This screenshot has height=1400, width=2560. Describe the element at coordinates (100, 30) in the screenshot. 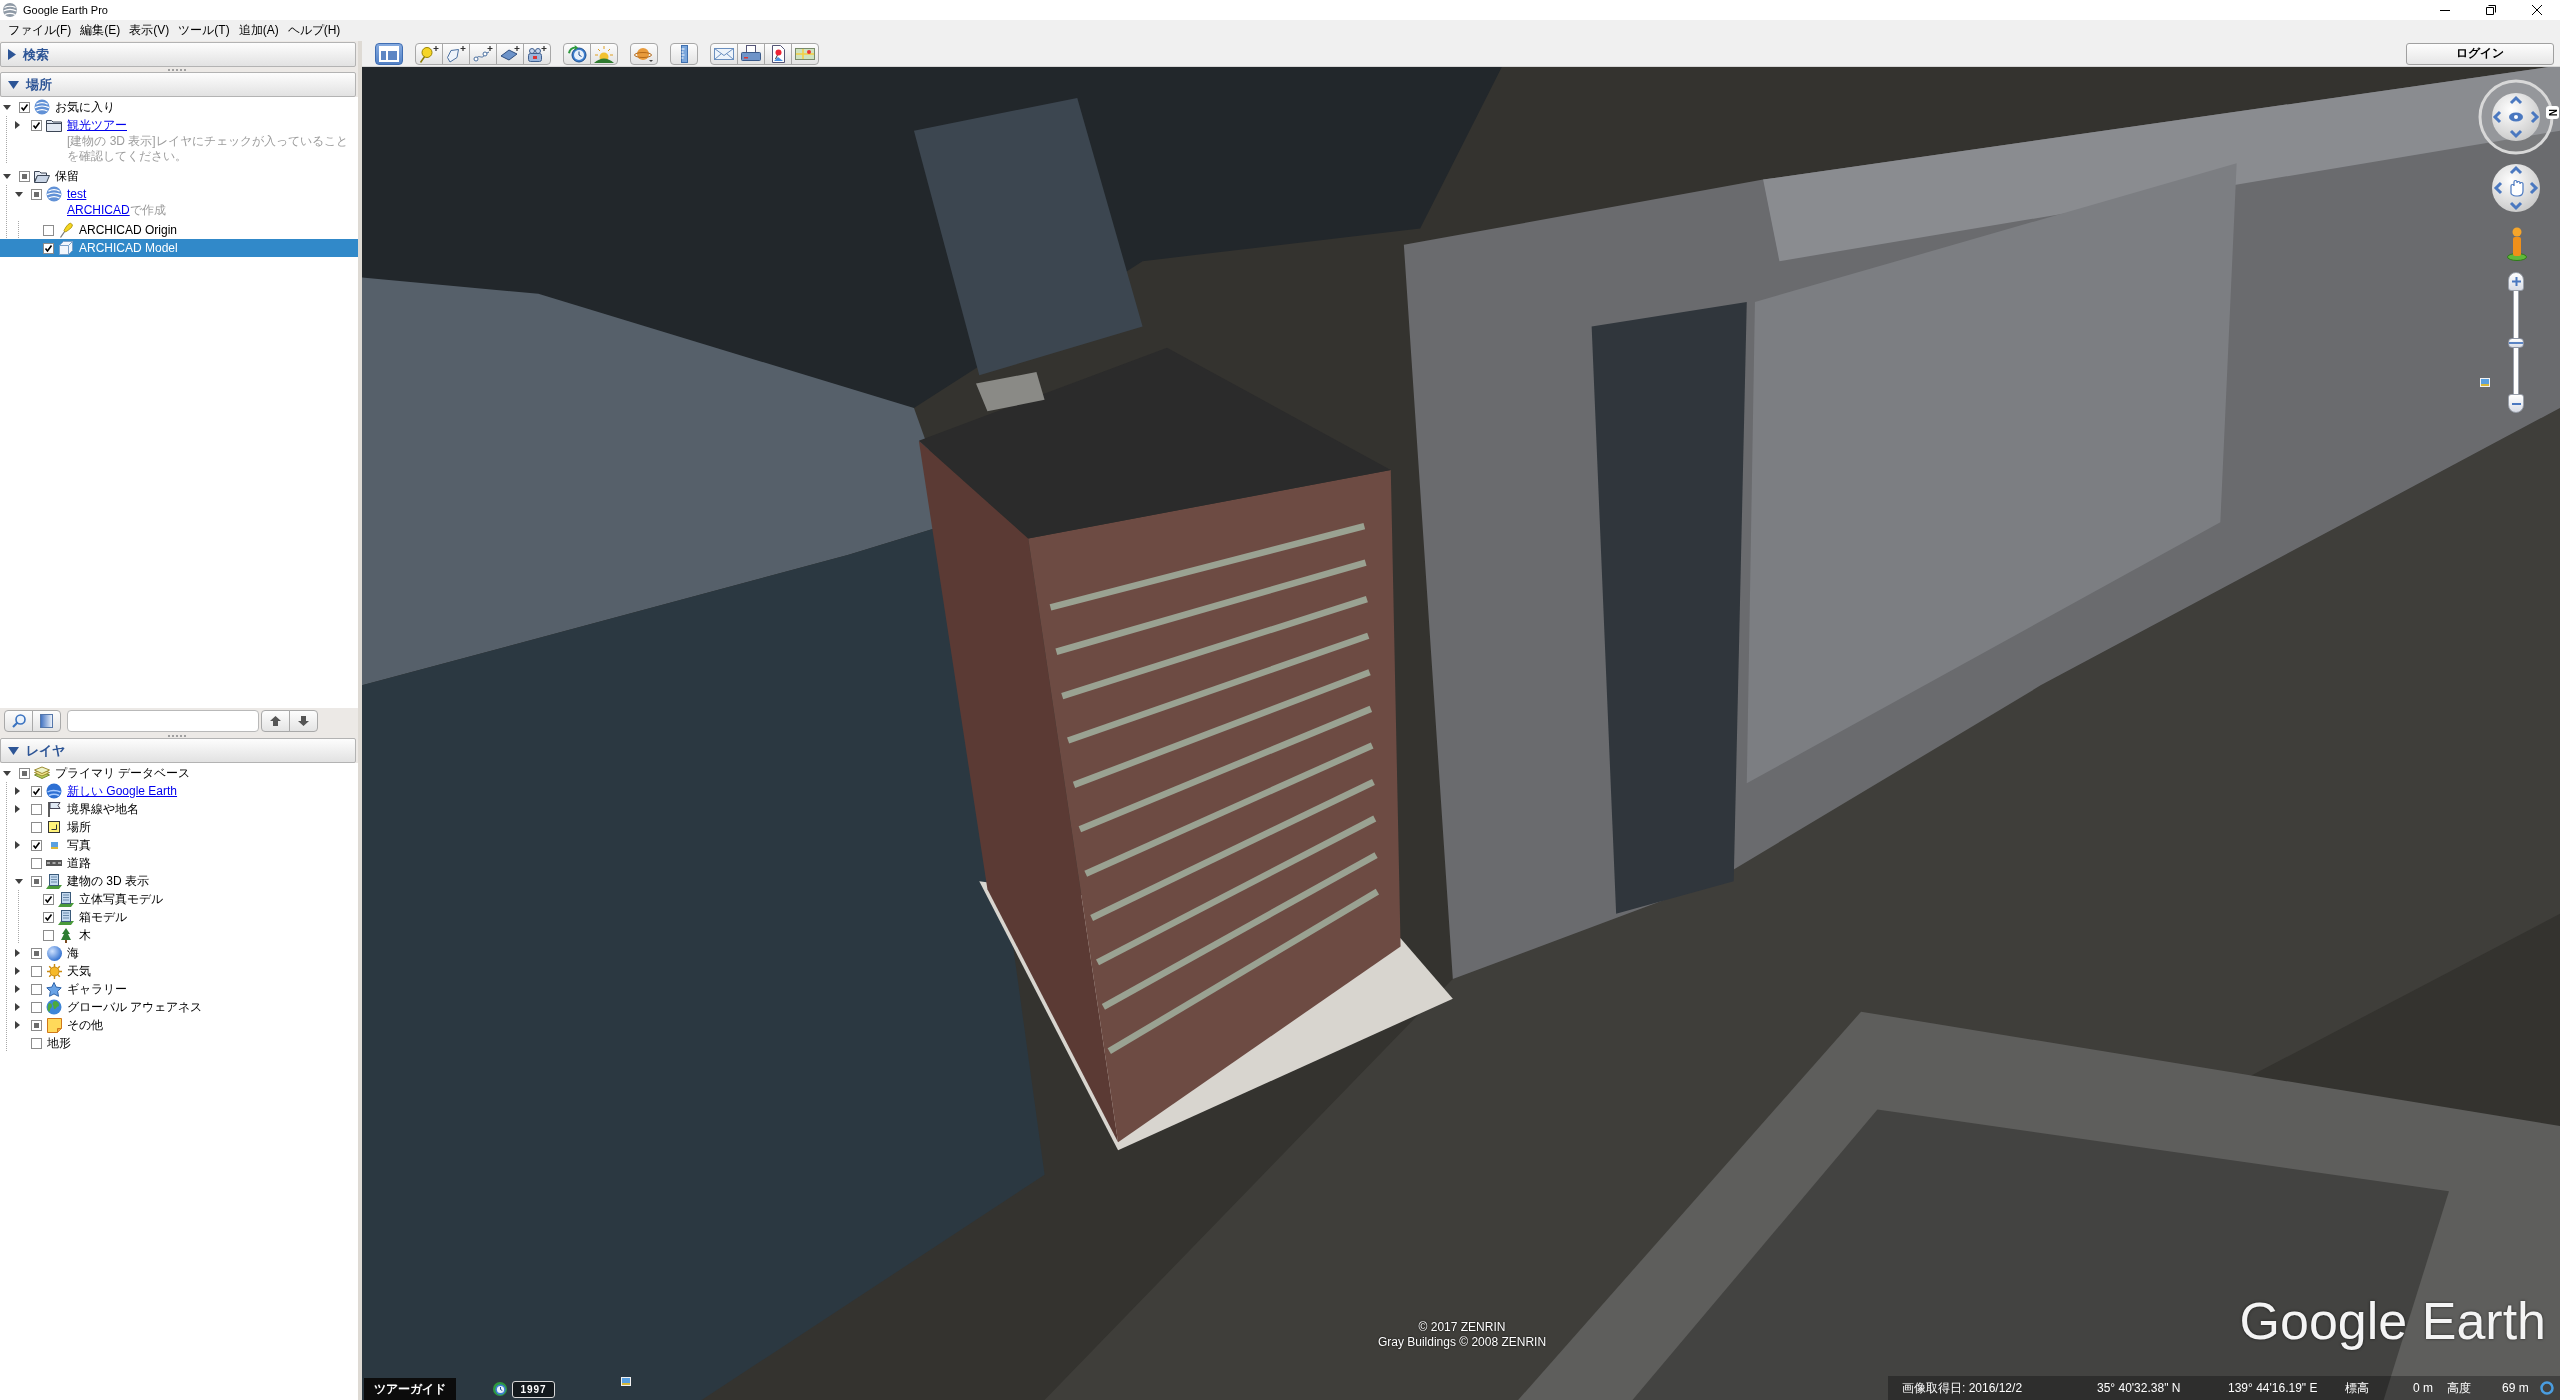

I see `menu-item: 編集(E)` at that location.